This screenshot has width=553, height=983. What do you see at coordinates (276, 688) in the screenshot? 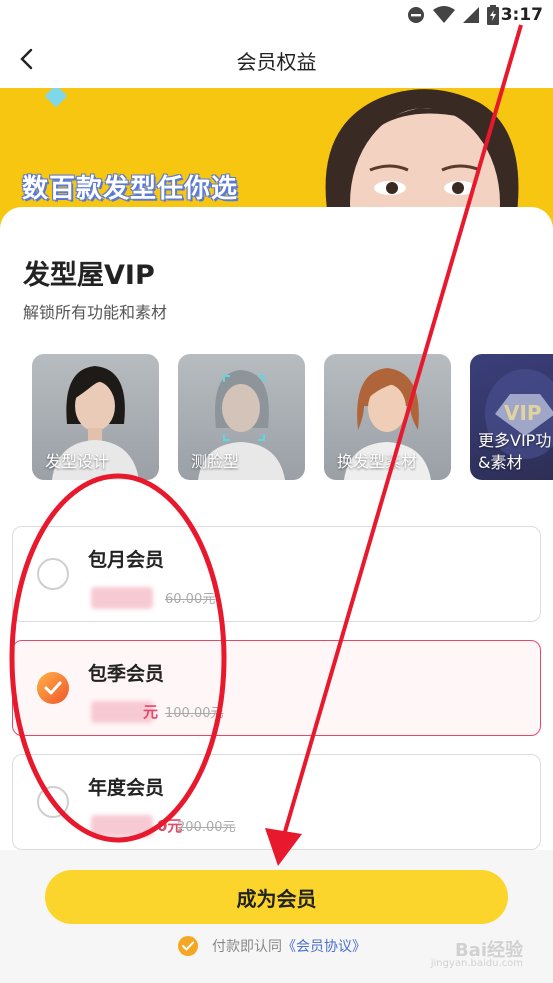
I see `plan-quarterly: 包季会员 元 100.00元` at bounding box center [276, 688].